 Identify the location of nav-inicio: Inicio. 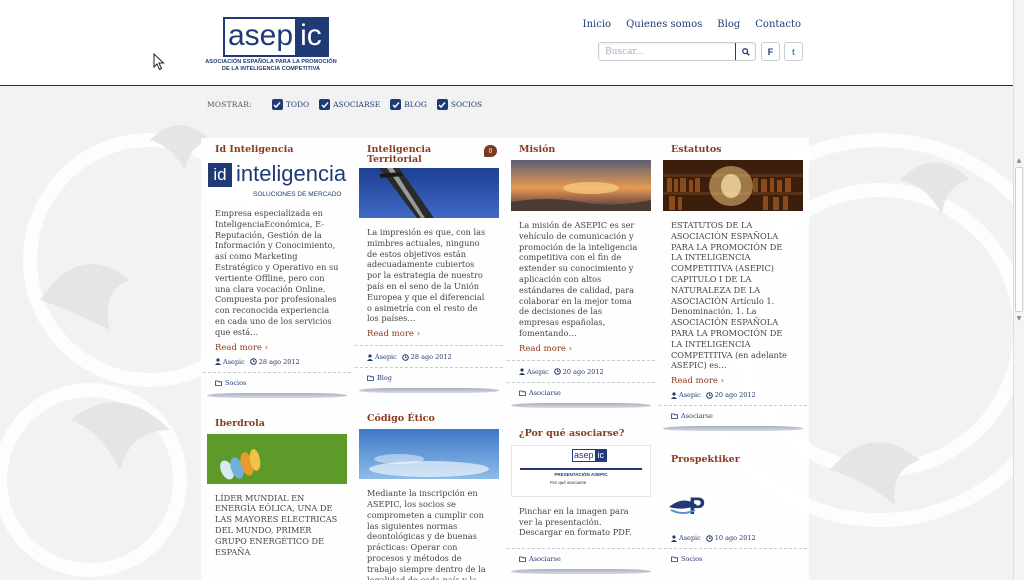
(597, 24).